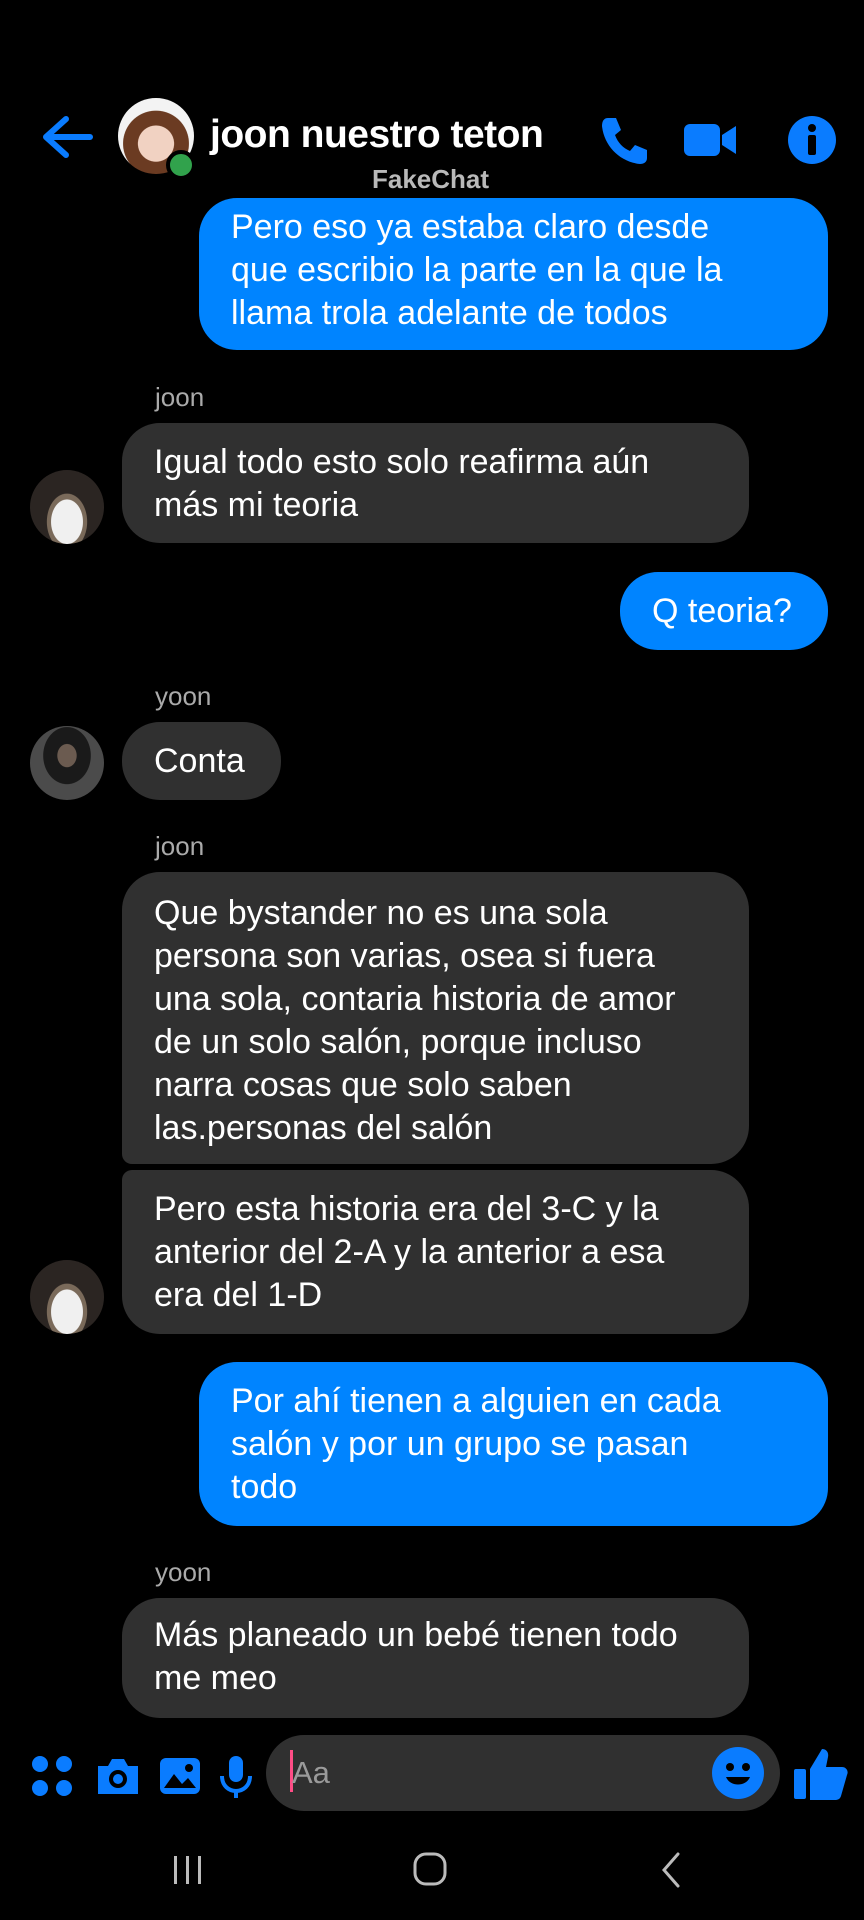 The width and height of the screenshot is (864, 1920). I want to click on message-line: Igual todo esto solo reafirma aún, so click(402, 462).